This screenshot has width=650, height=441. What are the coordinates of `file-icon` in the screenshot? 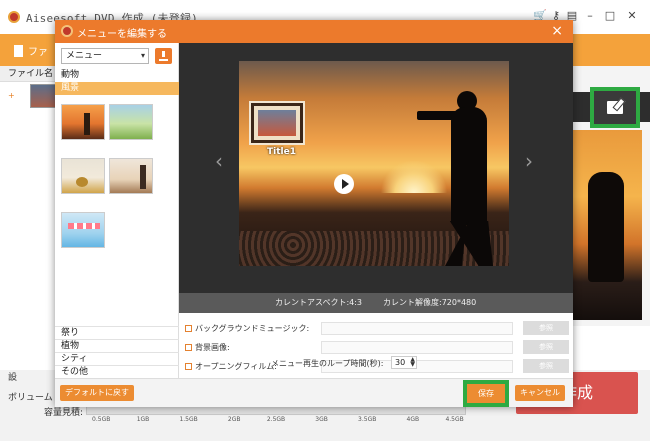 It's located at (18, 51).